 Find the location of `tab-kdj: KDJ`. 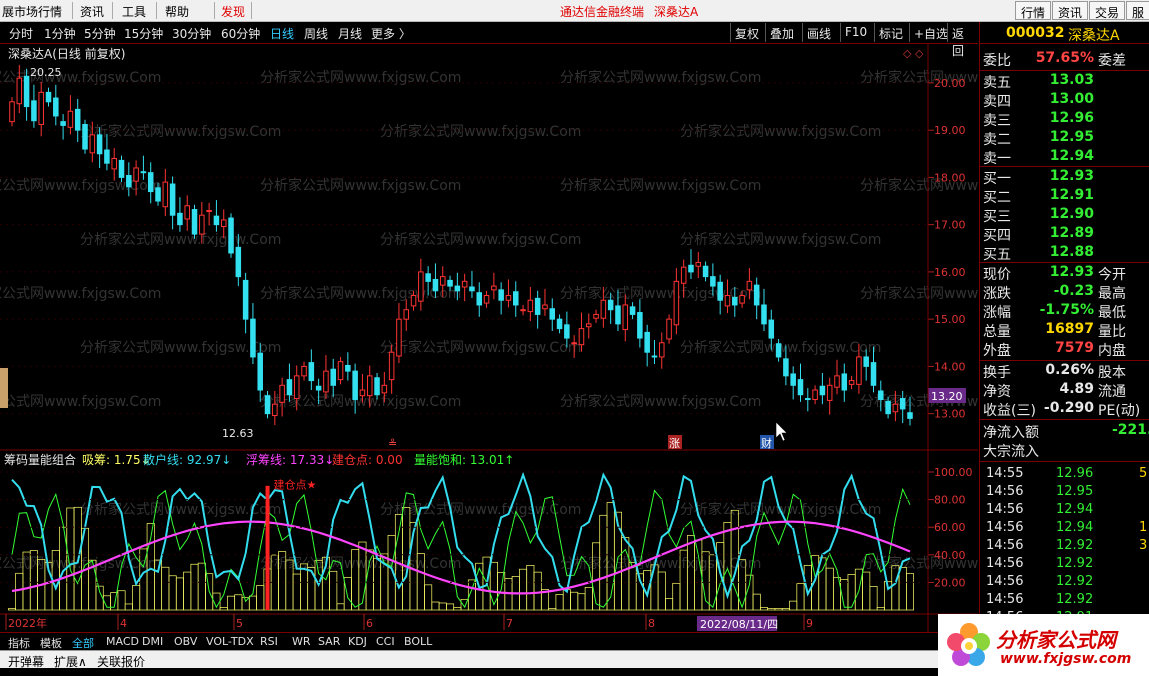

tab-kdj: KDJ is located at coordinates (357, 641).